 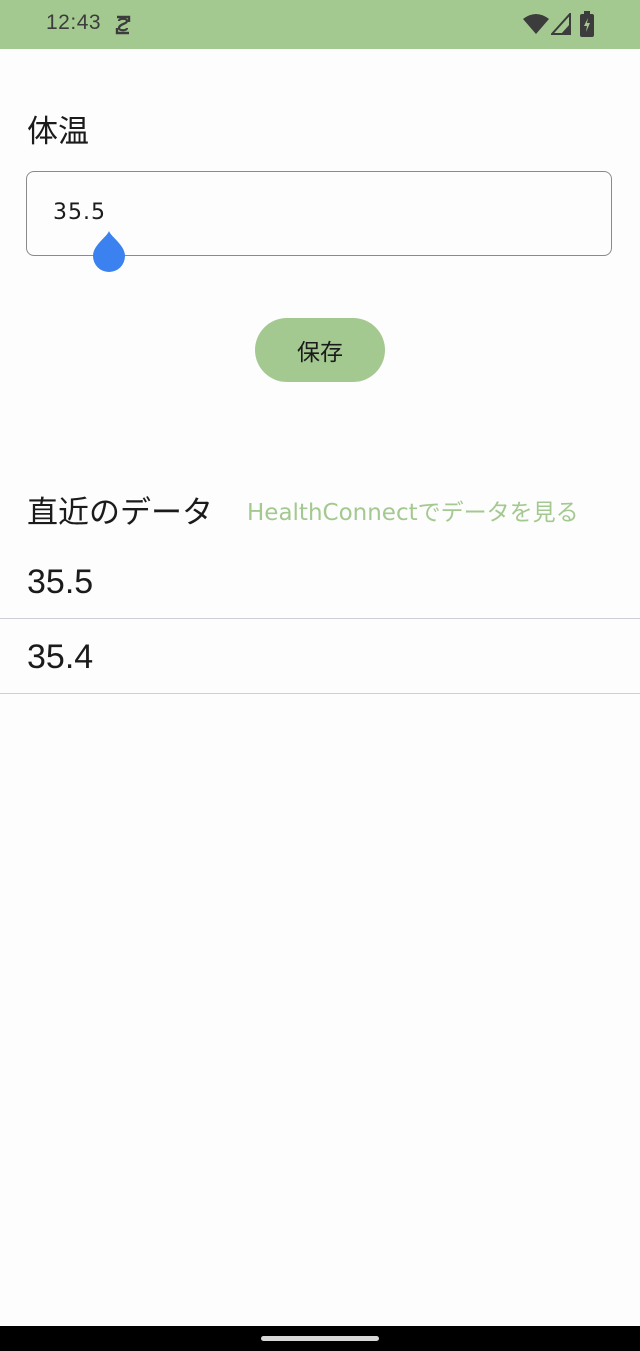 What do you see at coordinates (58, 132) in the screenshot?
I see `page-title: 体温` at bounding box center [58, 132].